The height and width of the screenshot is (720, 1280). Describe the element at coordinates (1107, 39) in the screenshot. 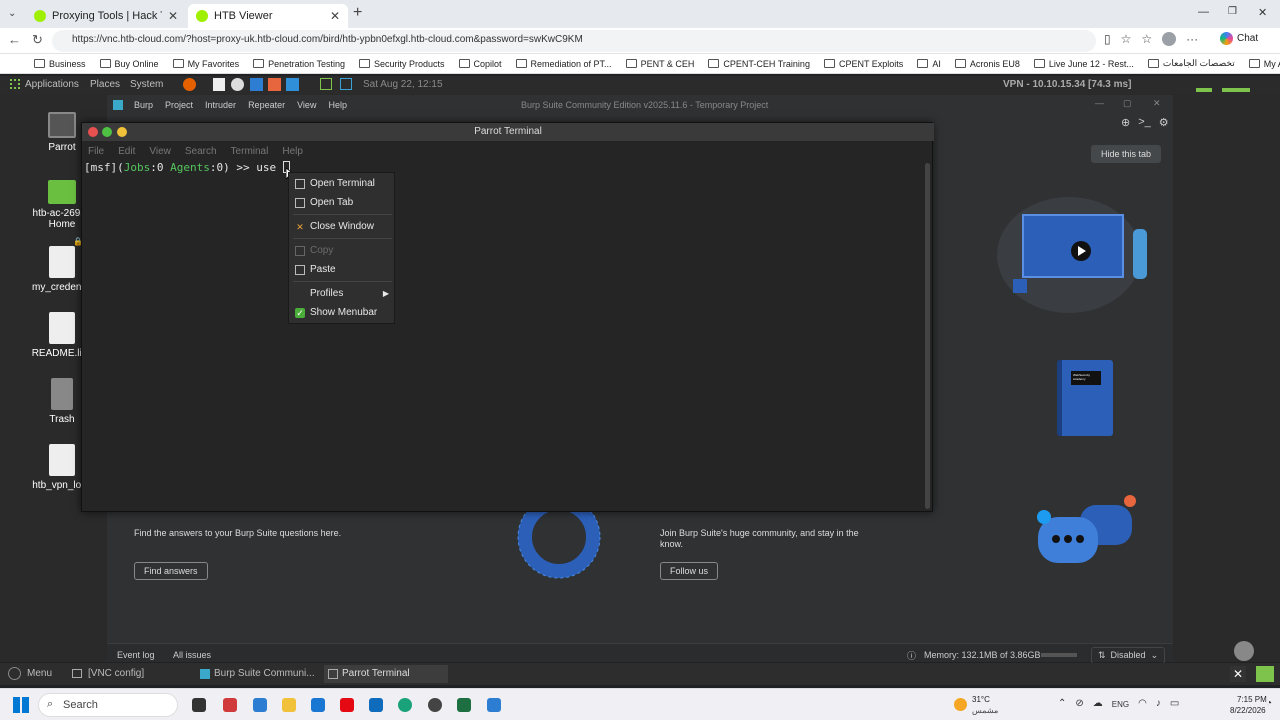

I see `reading-view-icon: ▯` at that location.